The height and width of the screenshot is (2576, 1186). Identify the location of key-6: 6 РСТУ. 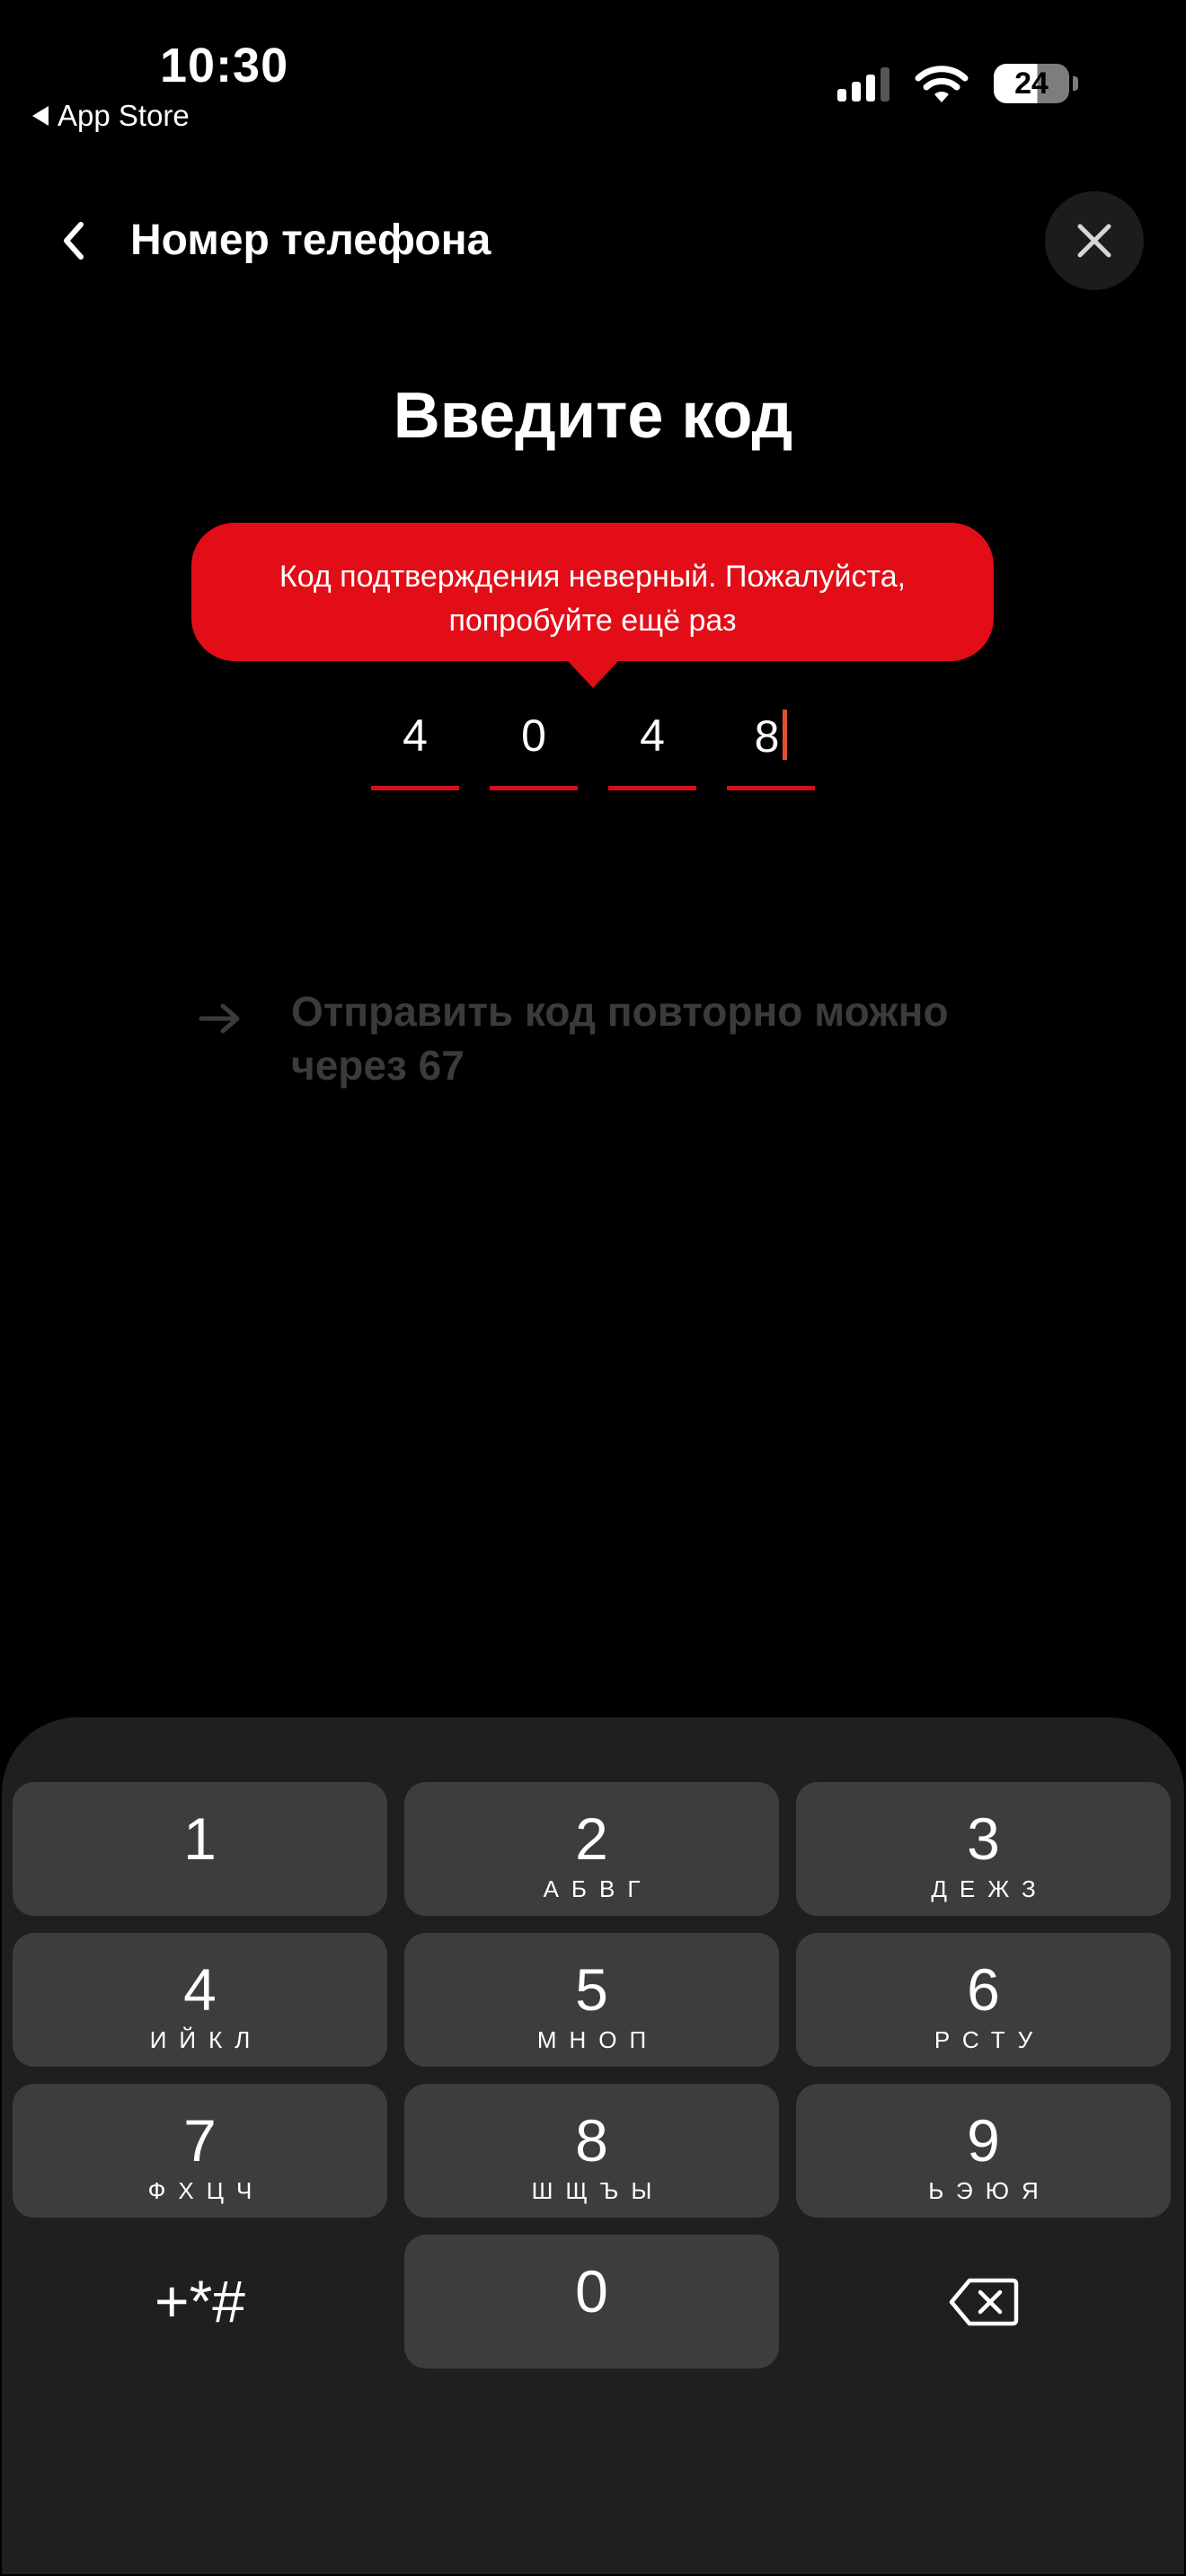
(983, 2000).